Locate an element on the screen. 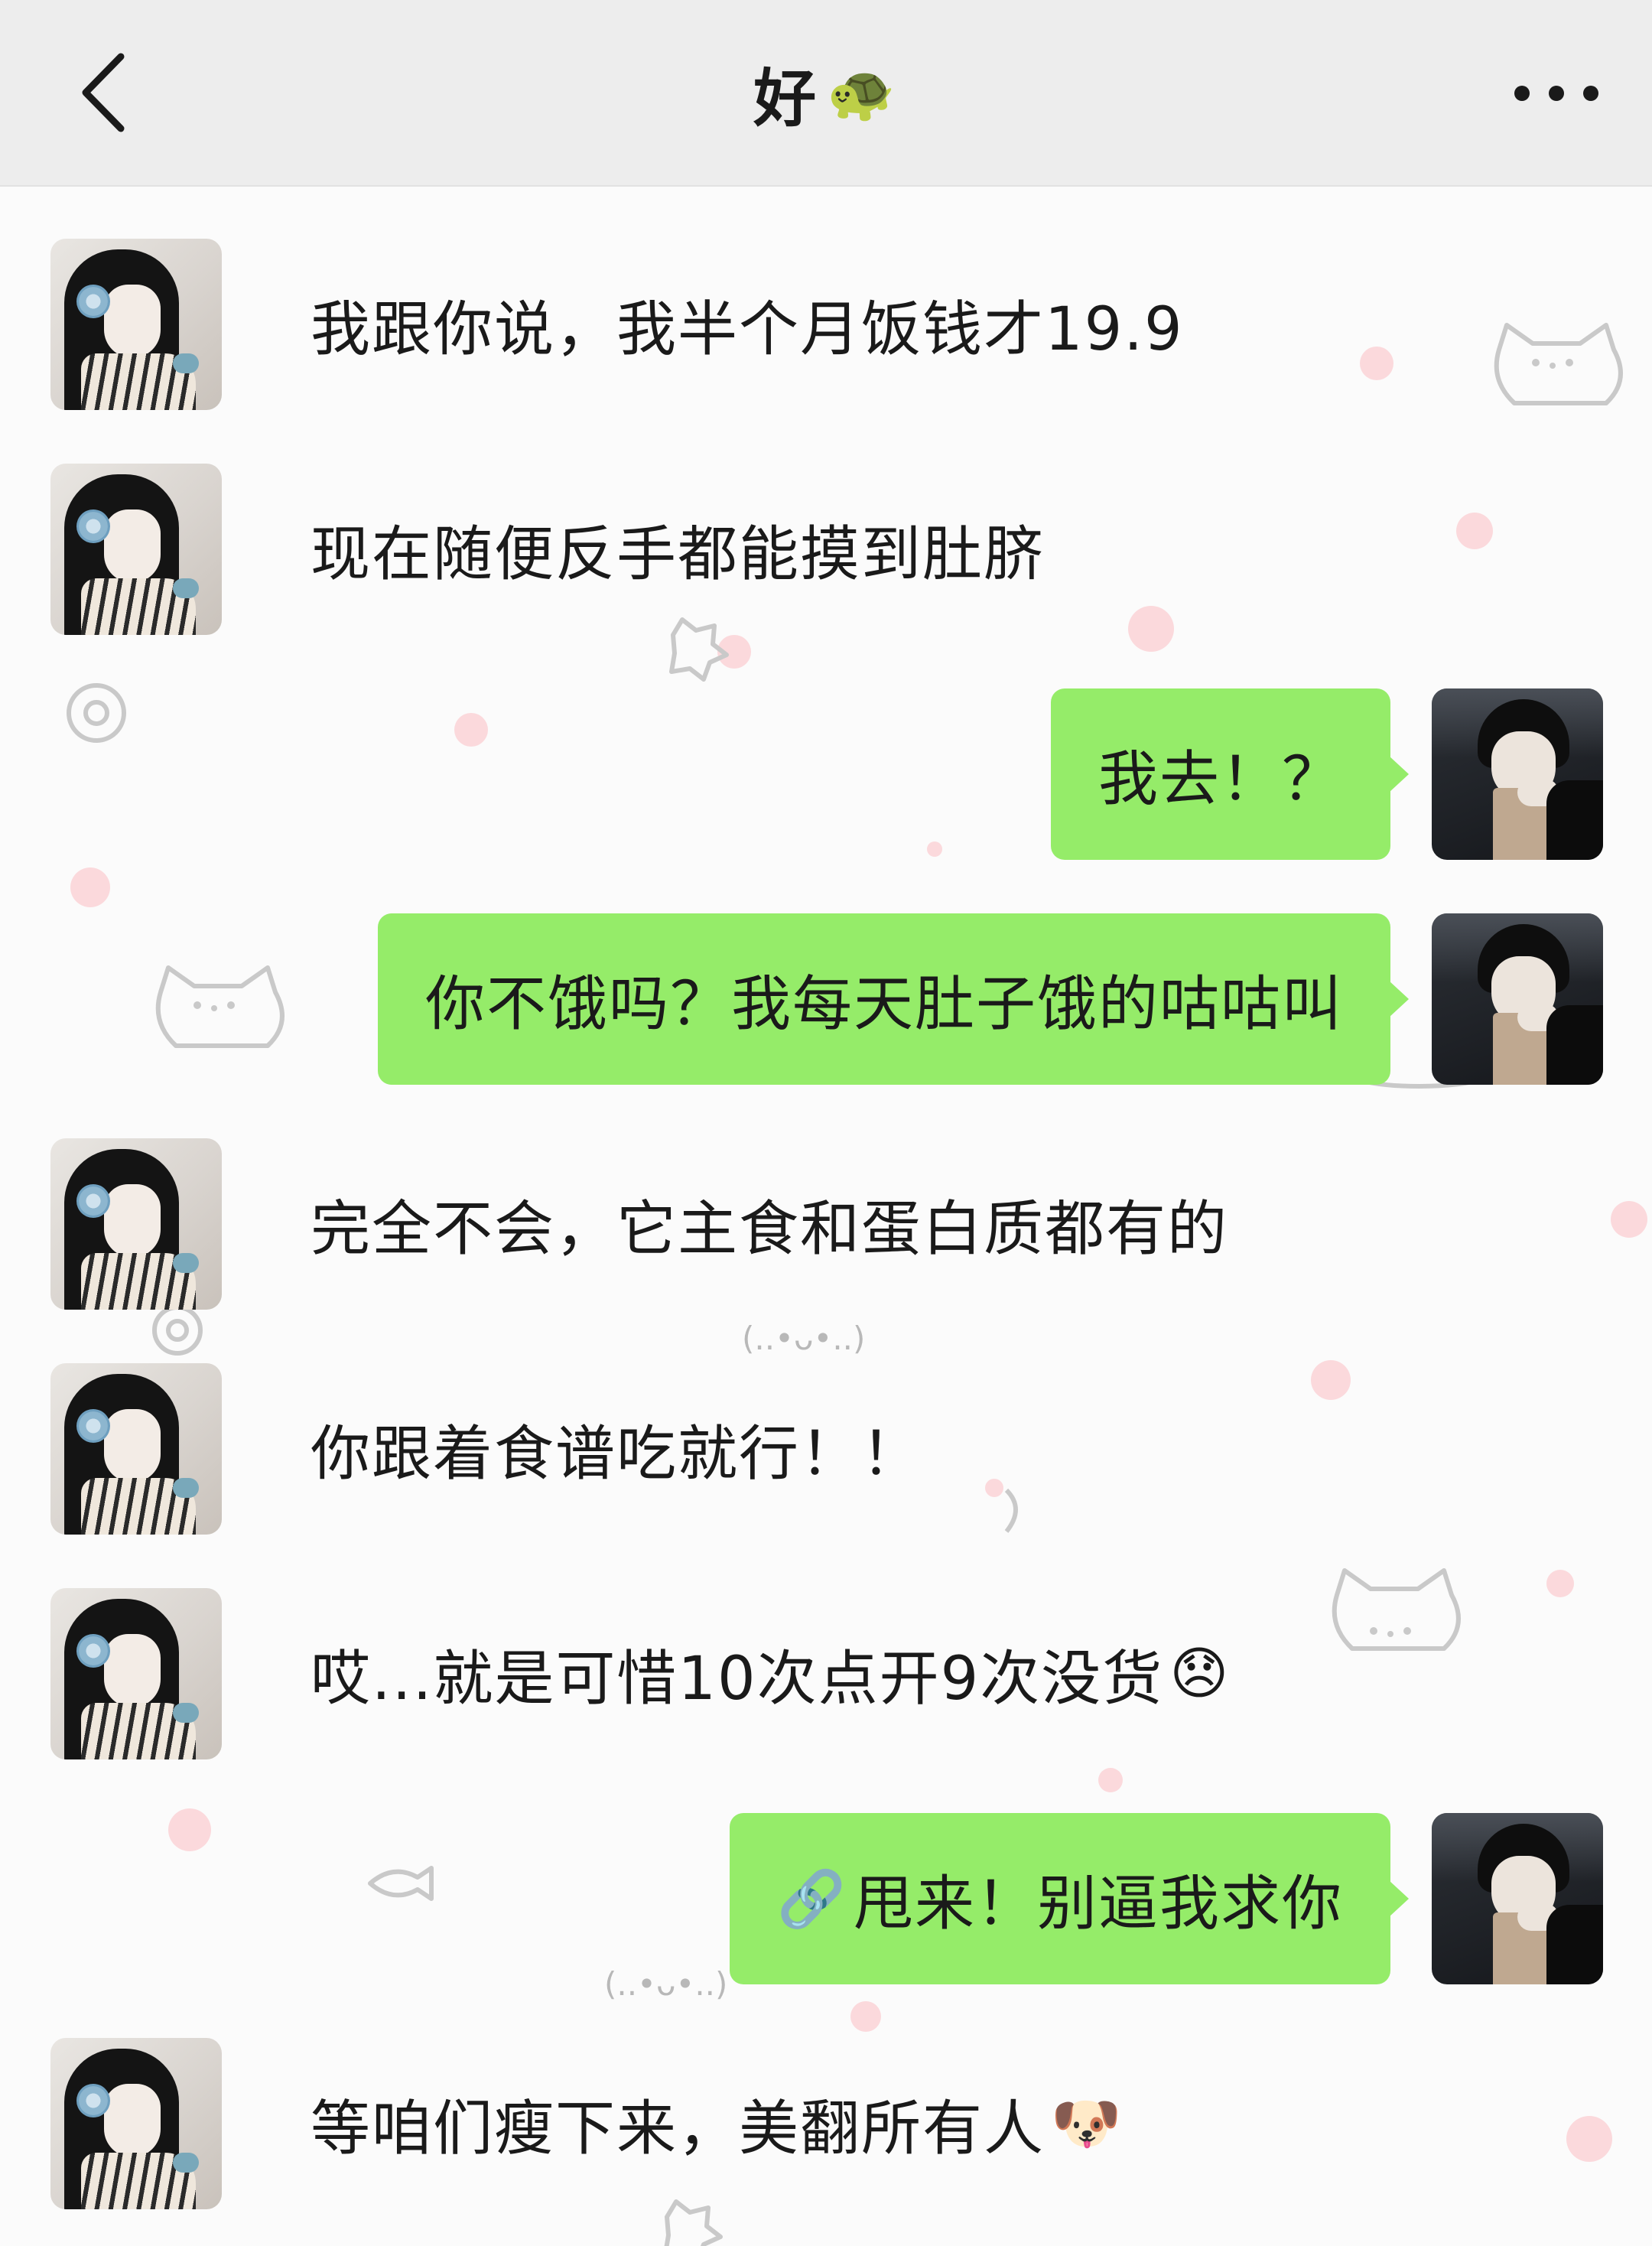 This screenshot has height=2246, width=1652. message-row: 你跟着食谱吃就行！！ is located at coordinates (826, 1449).